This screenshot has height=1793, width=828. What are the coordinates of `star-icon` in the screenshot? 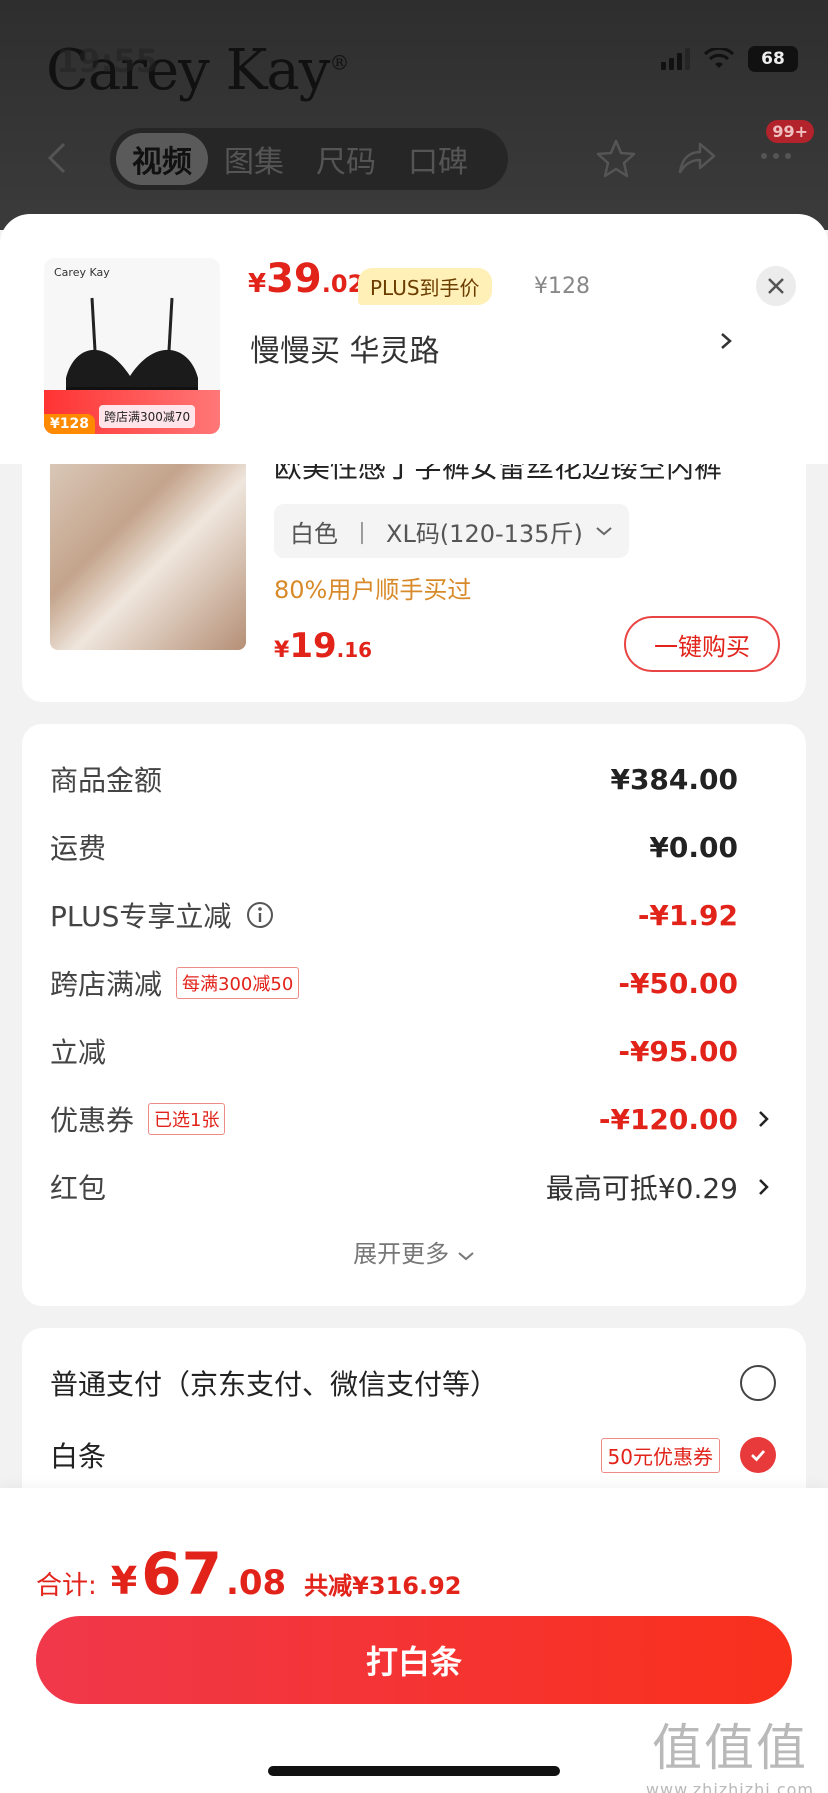 It's located at (616, 158).